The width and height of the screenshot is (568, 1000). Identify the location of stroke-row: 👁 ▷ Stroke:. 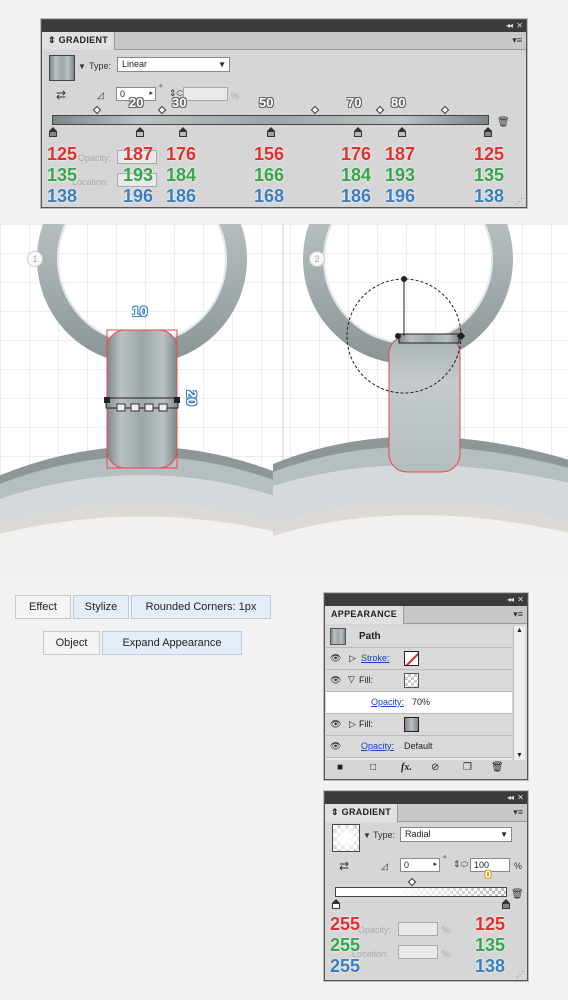
(419, 659).